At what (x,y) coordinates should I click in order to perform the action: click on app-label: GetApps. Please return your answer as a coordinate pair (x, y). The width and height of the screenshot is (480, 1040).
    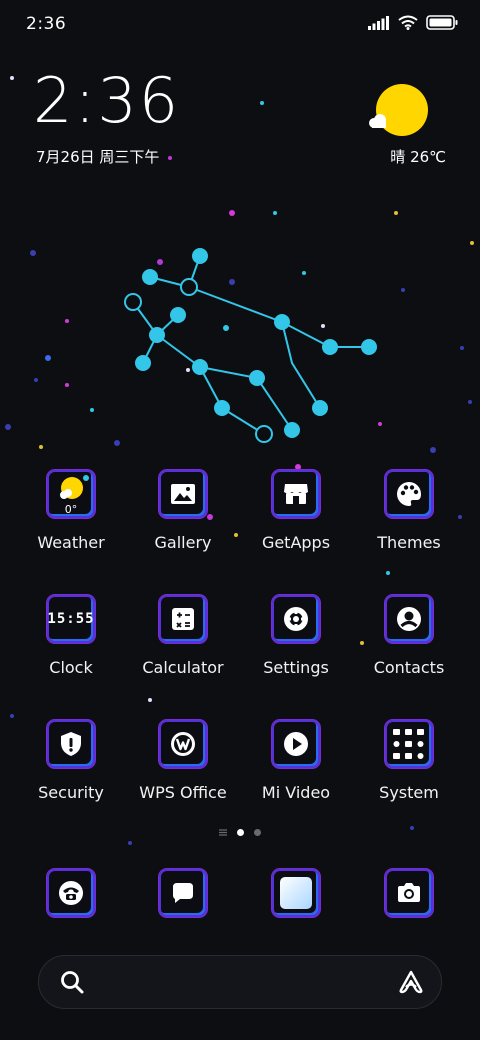
    Looking at the image, I should click on (296, 542).